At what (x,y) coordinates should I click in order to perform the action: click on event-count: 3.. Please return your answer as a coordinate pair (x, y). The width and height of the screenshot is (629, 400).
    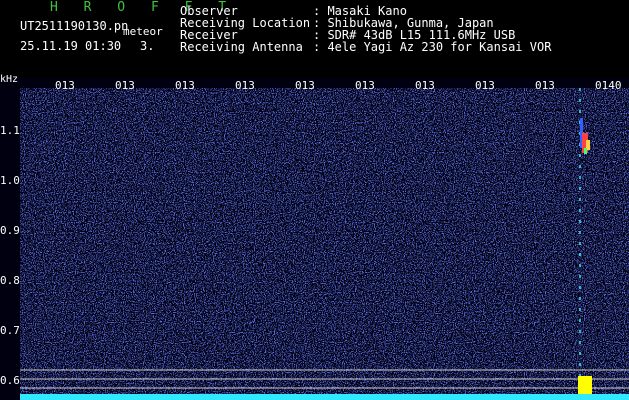
    Looking at the image, I should click on (147, 46).